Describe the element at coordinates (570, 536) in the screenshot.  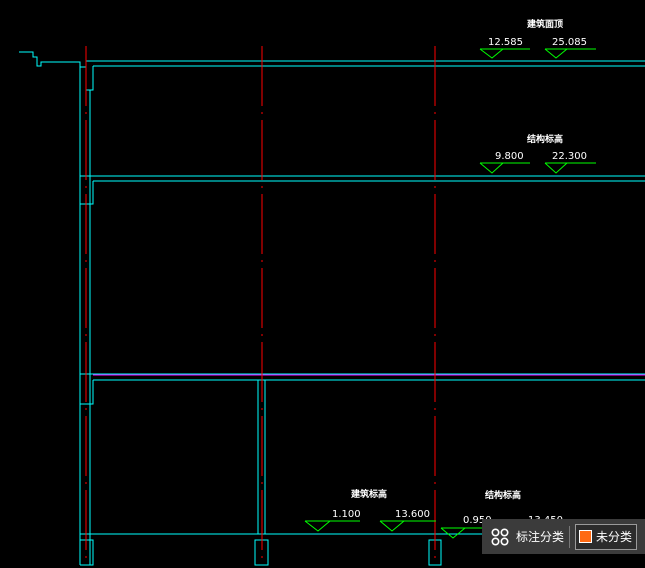
I see `toolbar-divider` at that location.